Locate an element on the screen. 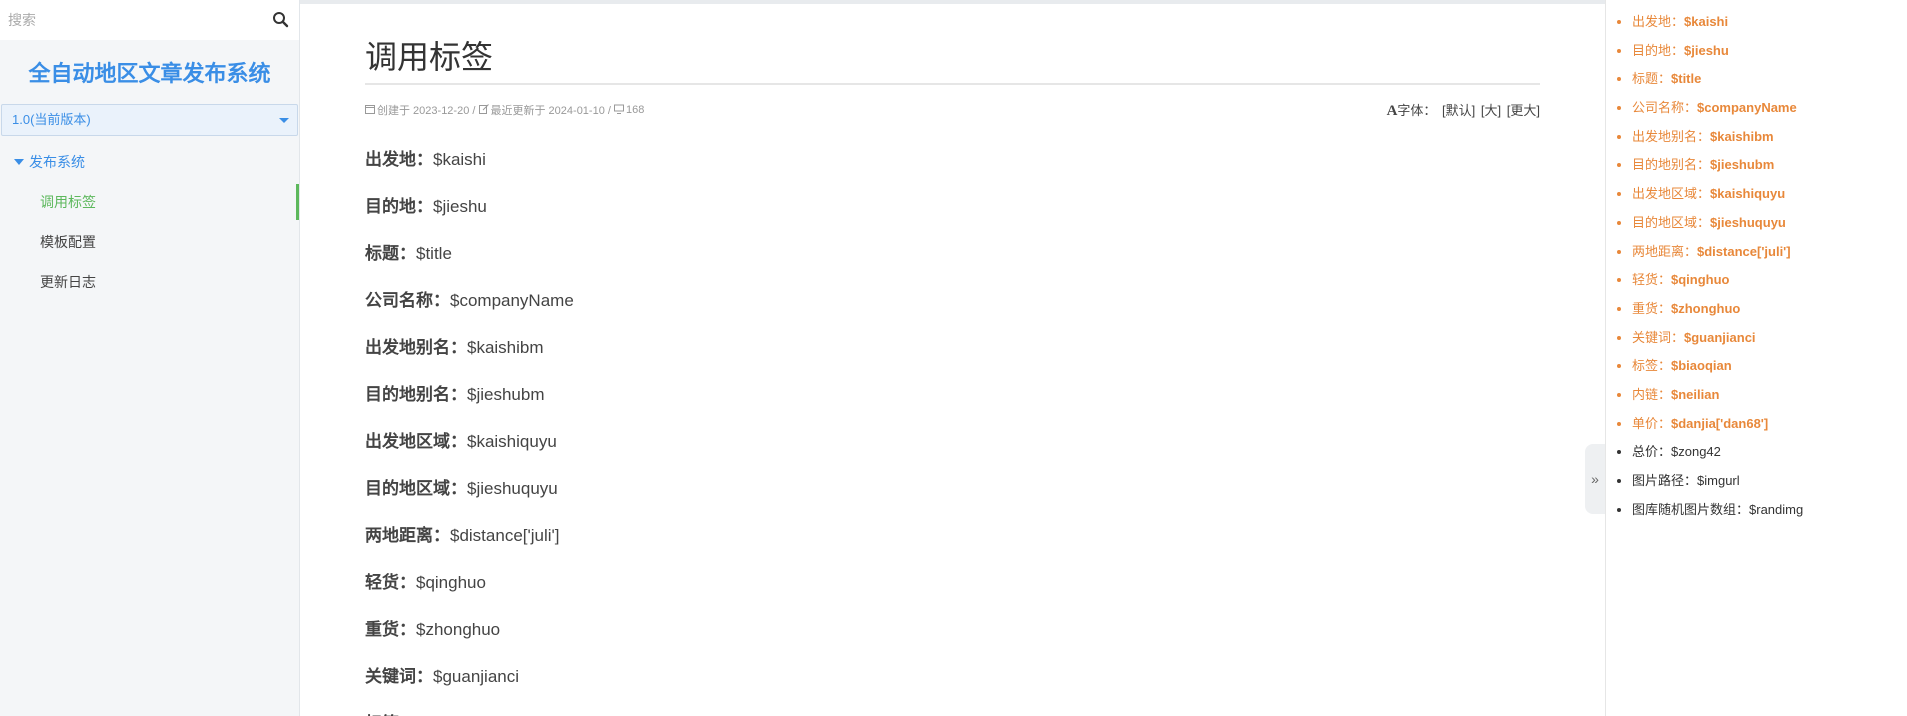 This screenshot has height=716, width=1907. toc-item-label: 总价： is located at coordinates (1652, 452).